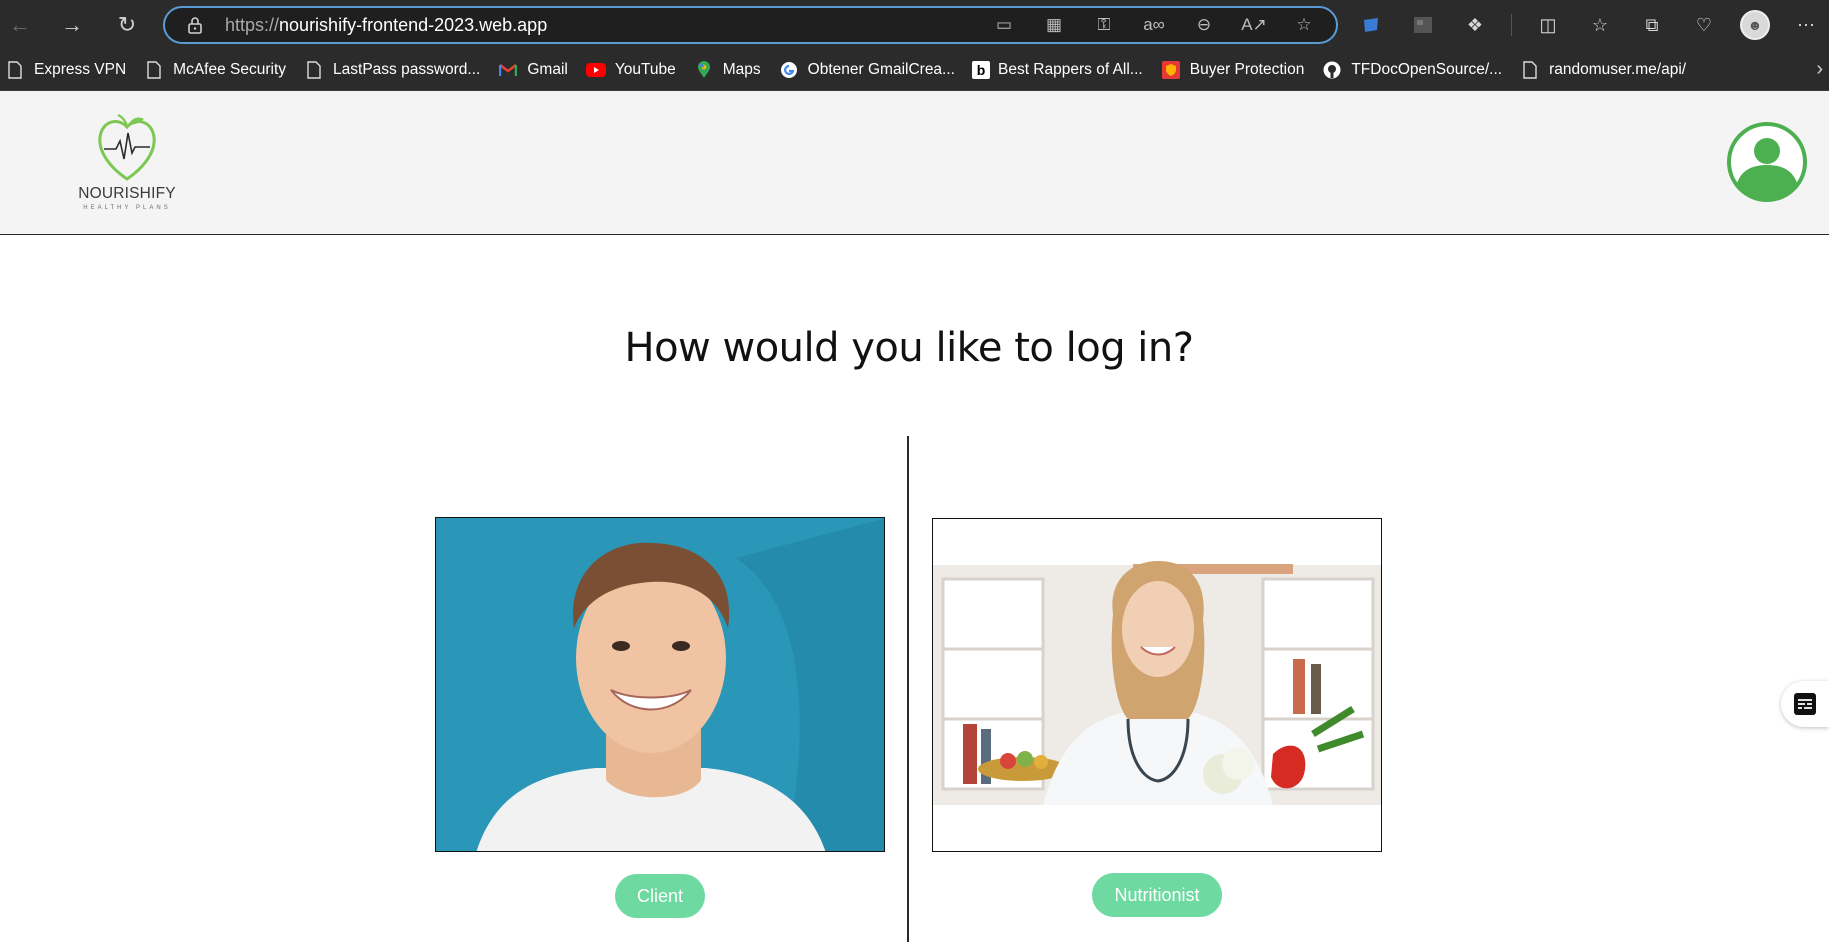  What do you see at coordinates (386, 24) in the screenshot?
I see `url-text: https://nourishify-frontend-2023.web.app` at bounding box center [386, 24].